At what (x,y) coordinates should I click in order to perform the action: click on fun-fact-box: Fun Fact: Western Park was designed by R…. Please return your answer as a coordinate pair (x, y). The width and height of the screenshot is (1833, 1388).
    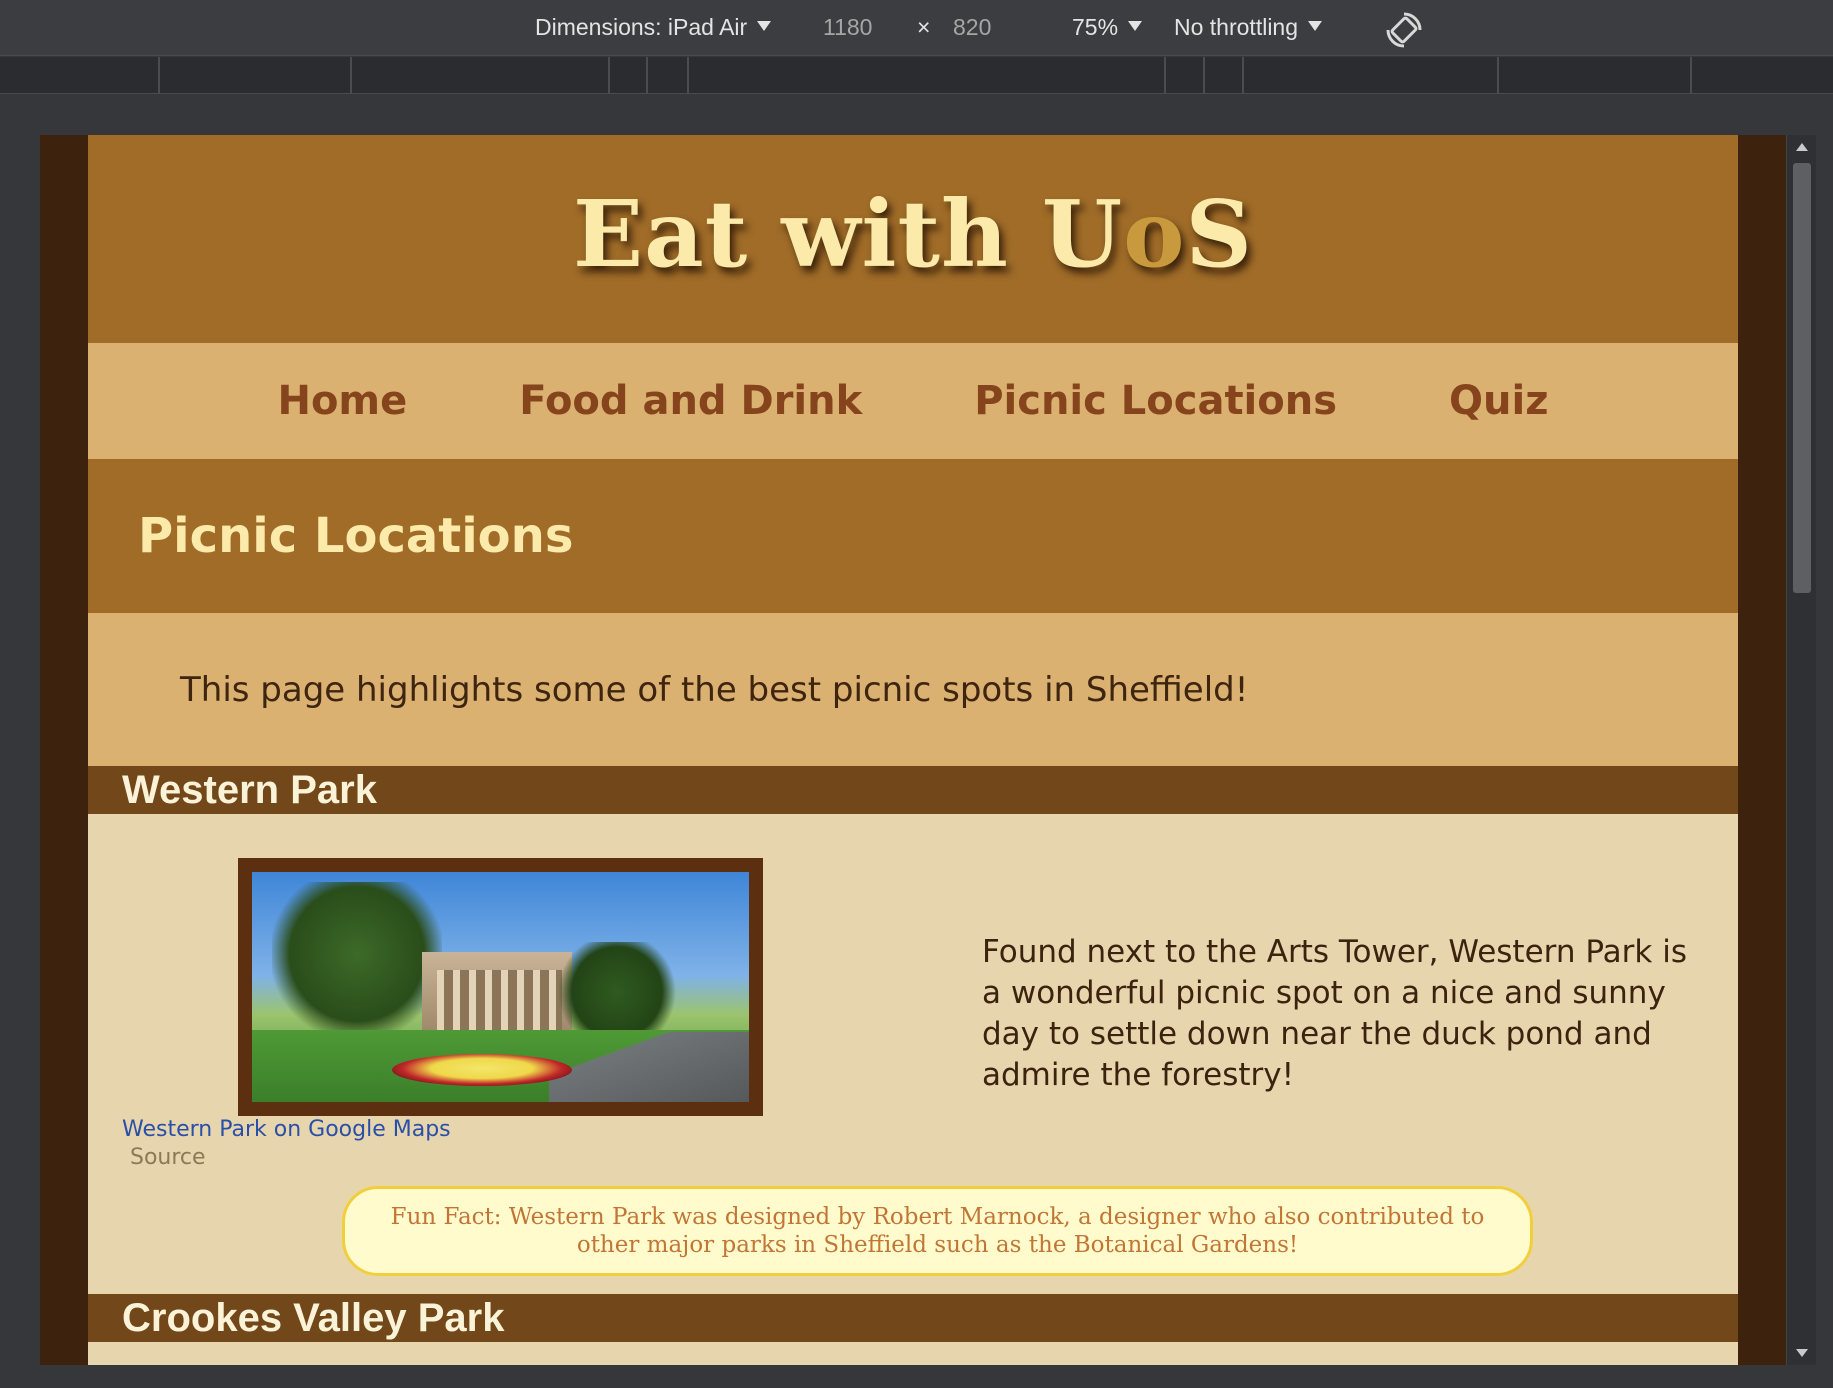
    Looking at the image, I should click on (937, 1231).